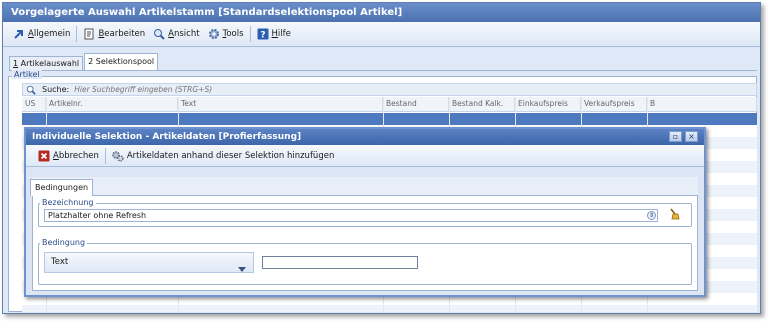 The image size is (769, 322). I want to click on help-icon: ?, so click(263, 34).